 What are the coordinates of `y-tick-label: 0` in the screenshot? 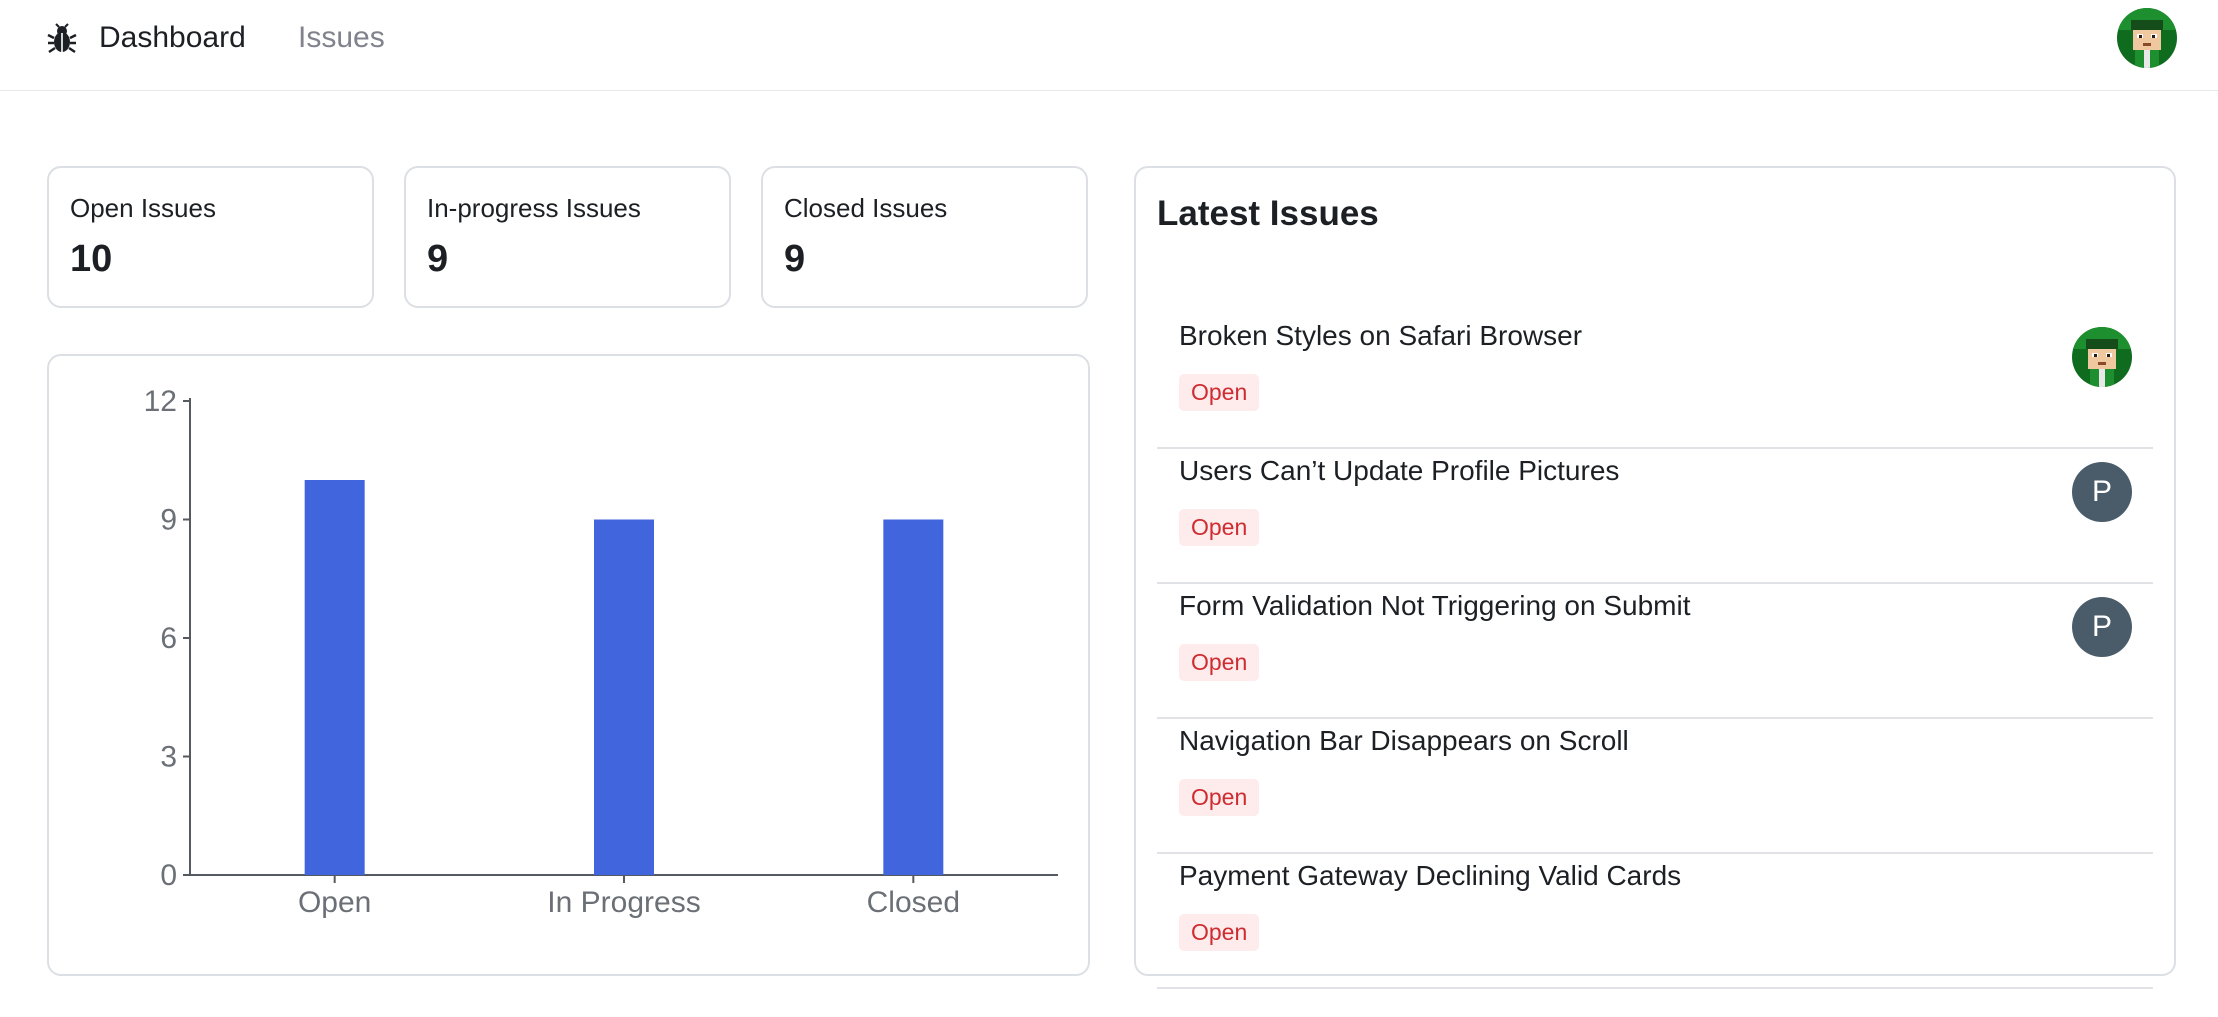 It's located at (168, 875).